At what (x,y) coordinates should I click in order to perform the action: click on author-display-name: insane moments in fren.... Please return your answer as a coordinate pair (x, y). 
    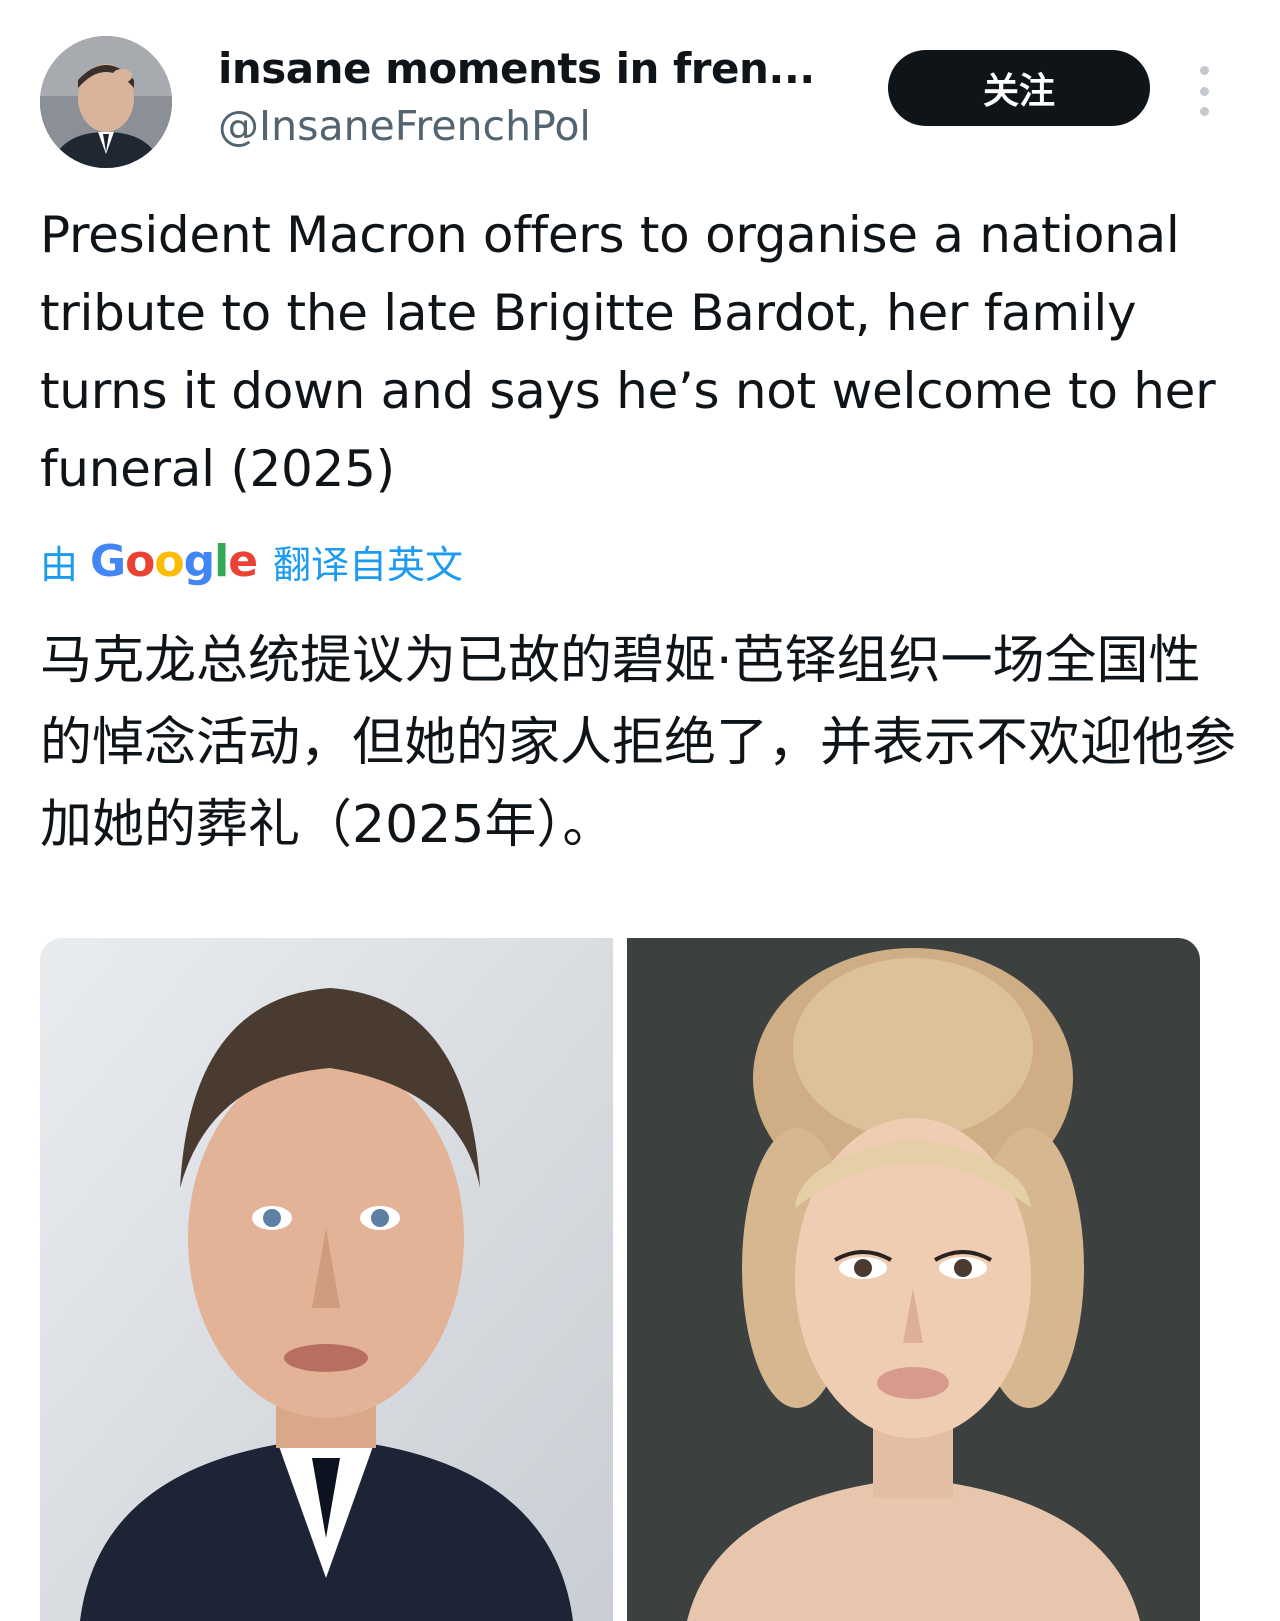
    Looking at the image, I should click on (516, 68).